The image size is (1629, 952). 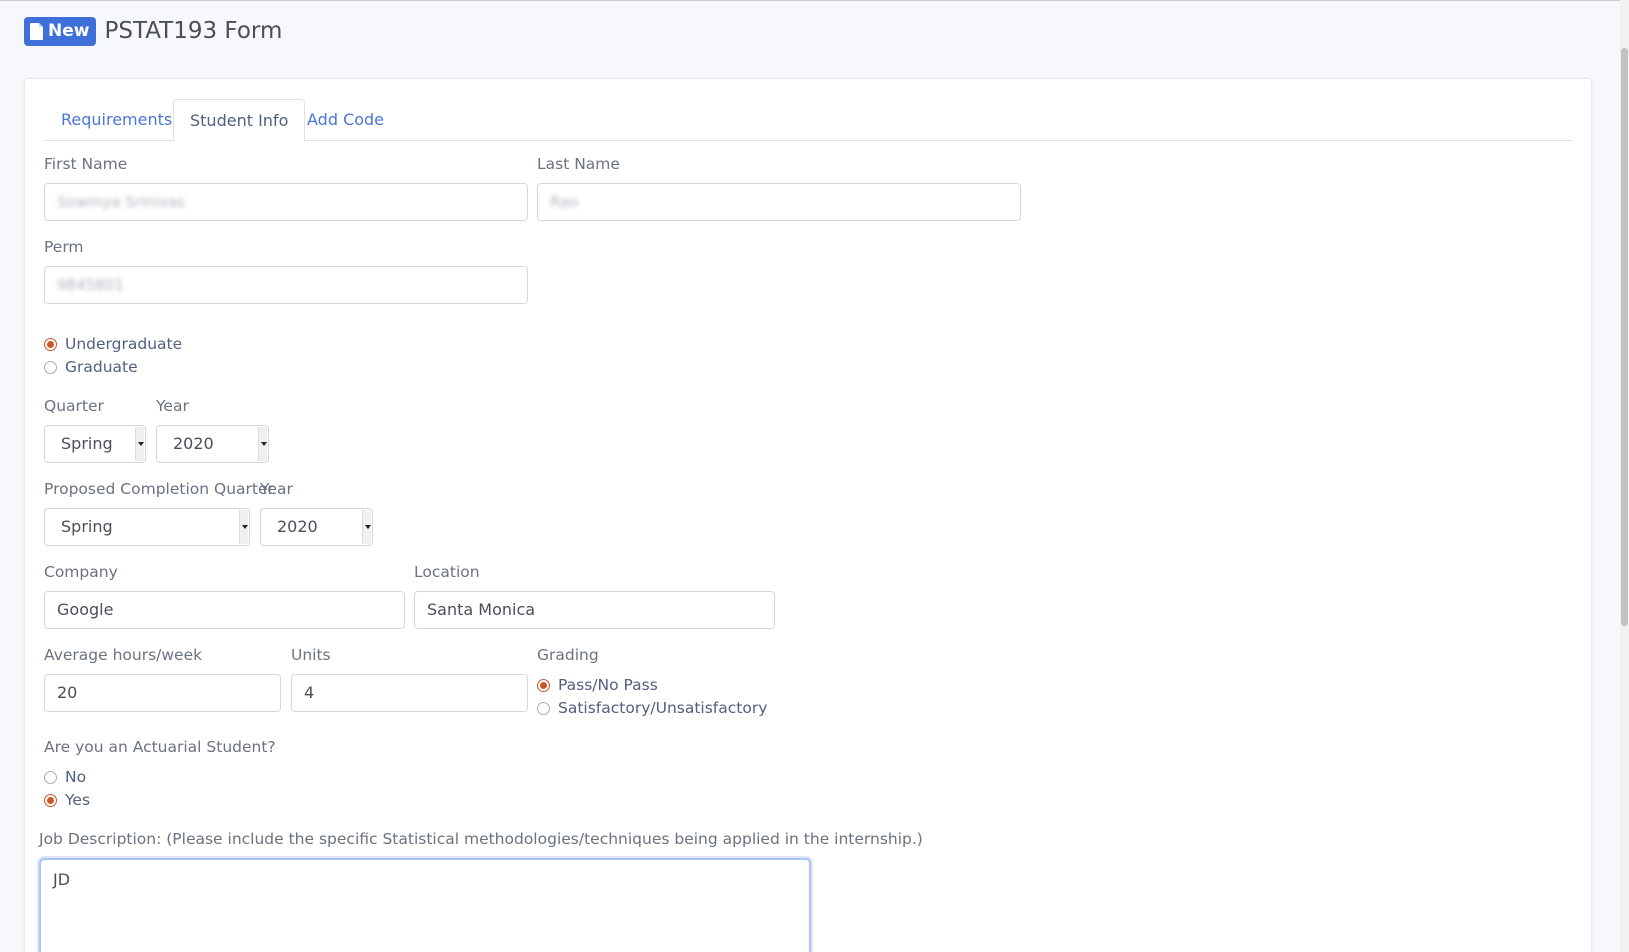 What do you see at coordinates (568, 655) in the screenshot?
I see `grading-label: Grading` at bounding box center [568, 655].